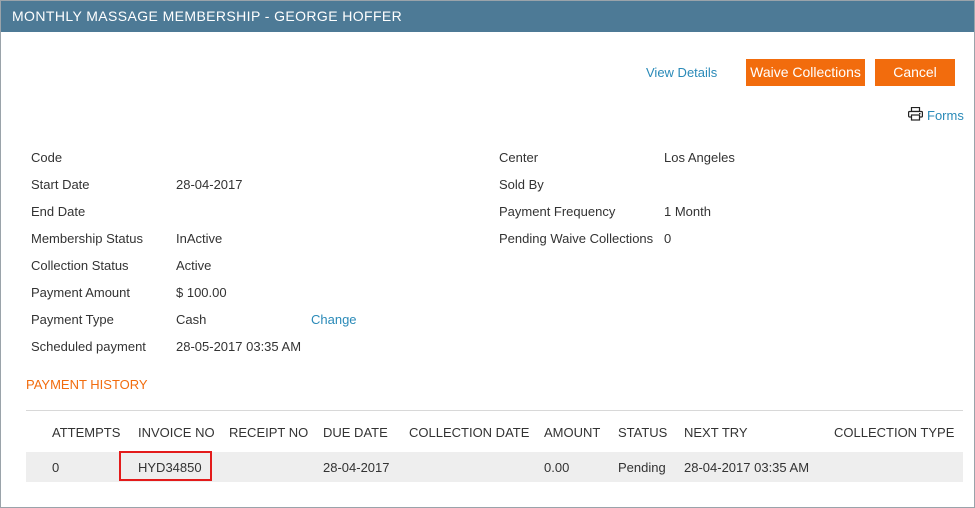 The height and width of the screenshot is (508, 975). What do you see at coordinates (469, 432) in the screenshot?
I see `column-collection-date: COLLECTION DATE` at bounding box center [469, 432].